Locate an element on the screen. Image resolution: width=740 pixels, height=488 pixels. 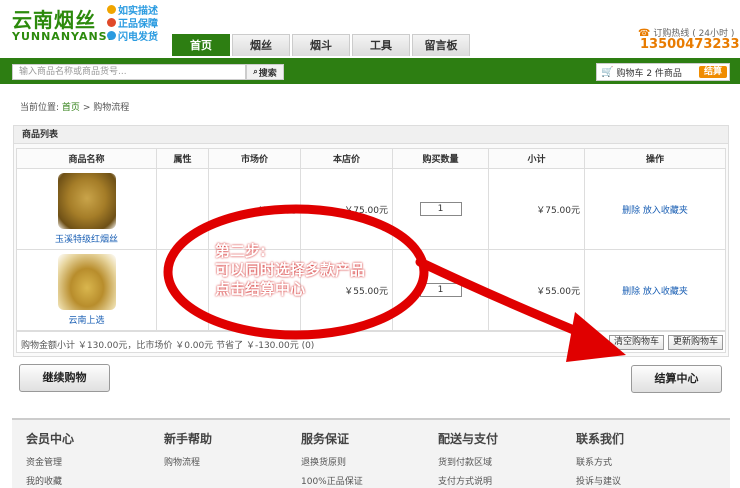
annotation-line-3: 点击结算中心 is located at coordinates (260, 289).